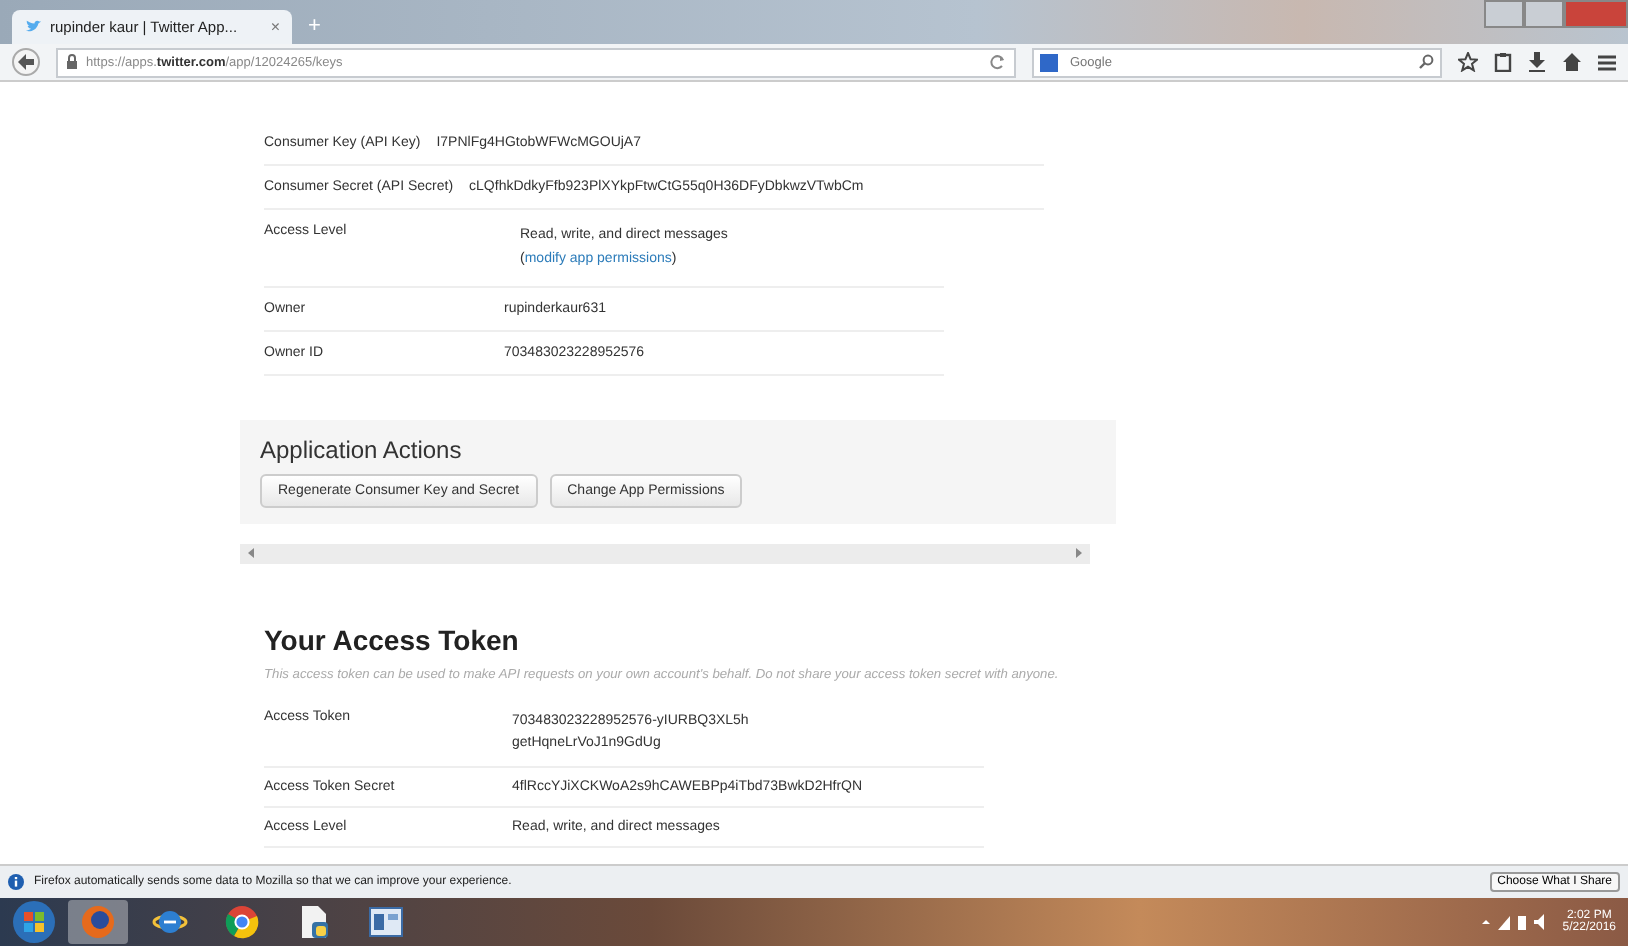 This screenshot has height=946, width=1628. Describe the element at coordinates (242, 922) in the screenshot. I see `circle-icon` at that location.